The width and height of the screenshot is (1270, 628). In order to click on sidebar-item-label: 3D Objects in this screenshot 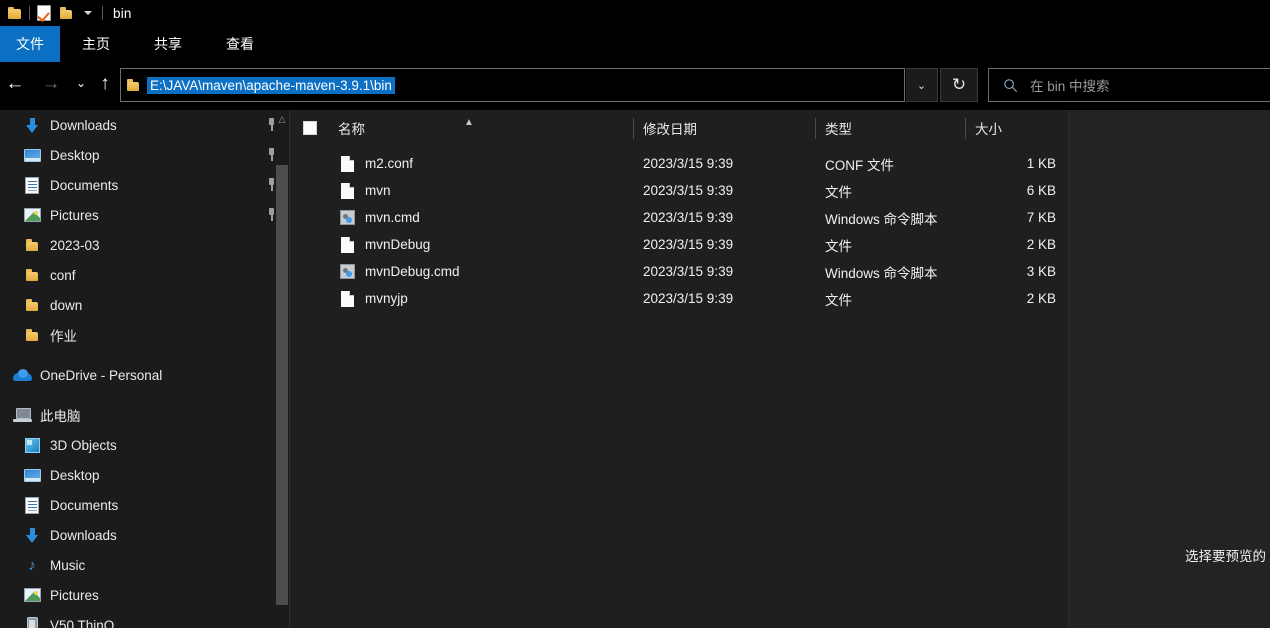, I will do `click(83, 445)`.